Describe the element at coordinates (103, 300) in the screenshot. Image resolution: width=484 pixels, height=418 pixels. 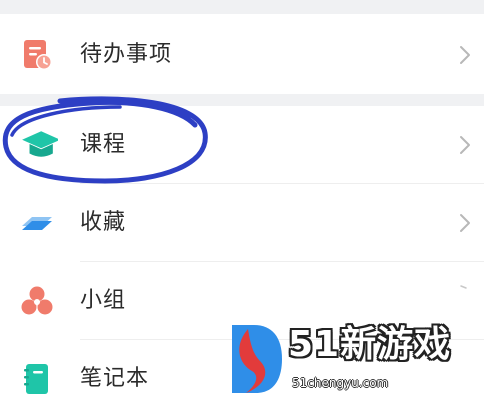
I see `menu-item-label: 小组` at that location.